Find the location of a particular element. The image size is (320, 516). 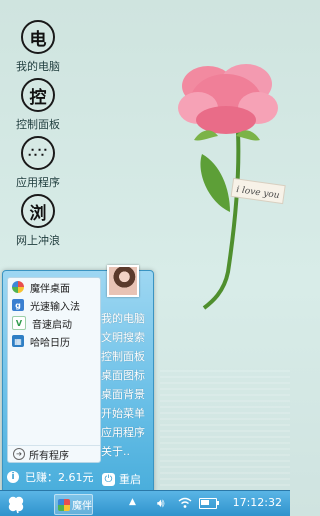

apps-ink-icon: ∴∵ is located at coordinates (38, 153).